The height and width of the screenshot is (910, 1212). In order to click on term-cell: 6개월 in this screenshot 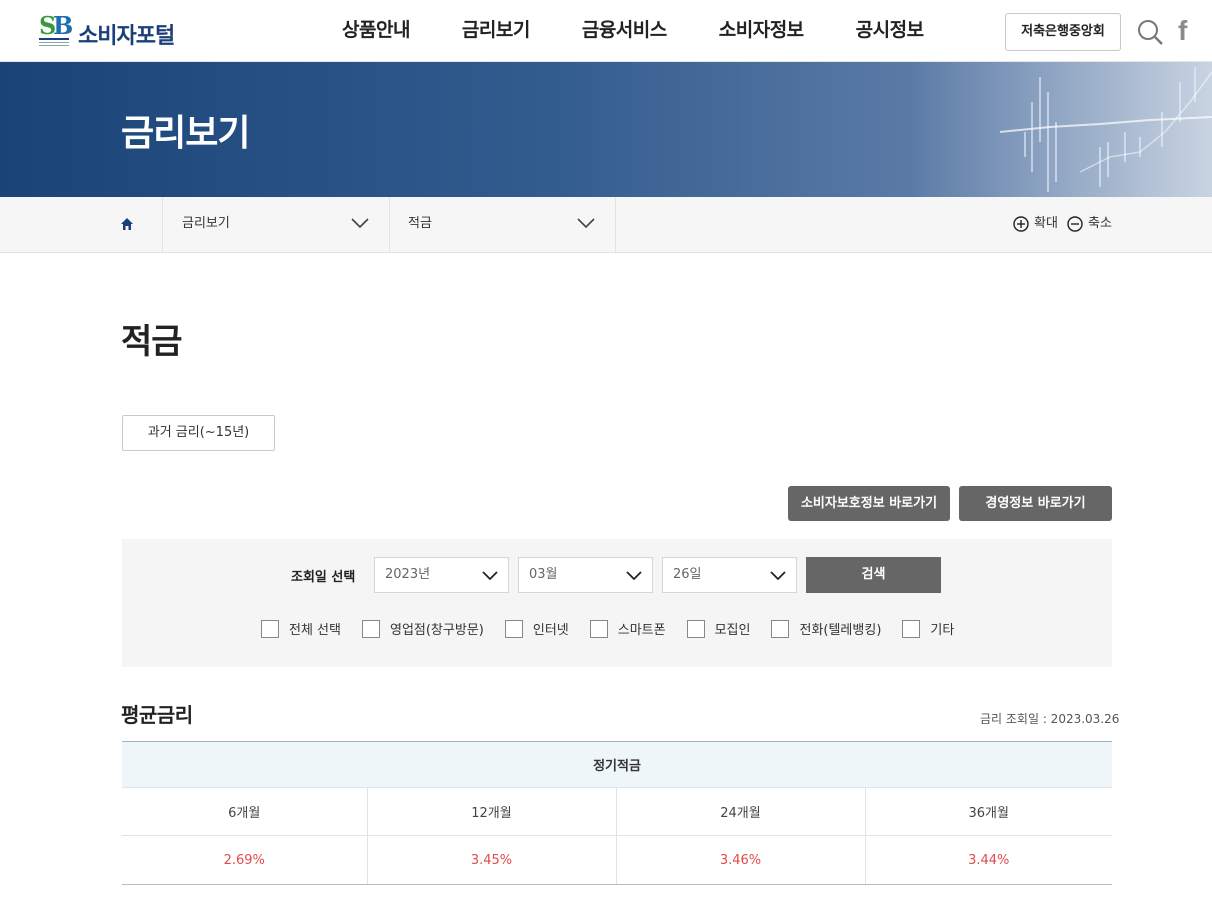, I will do `click(245, 811)`.